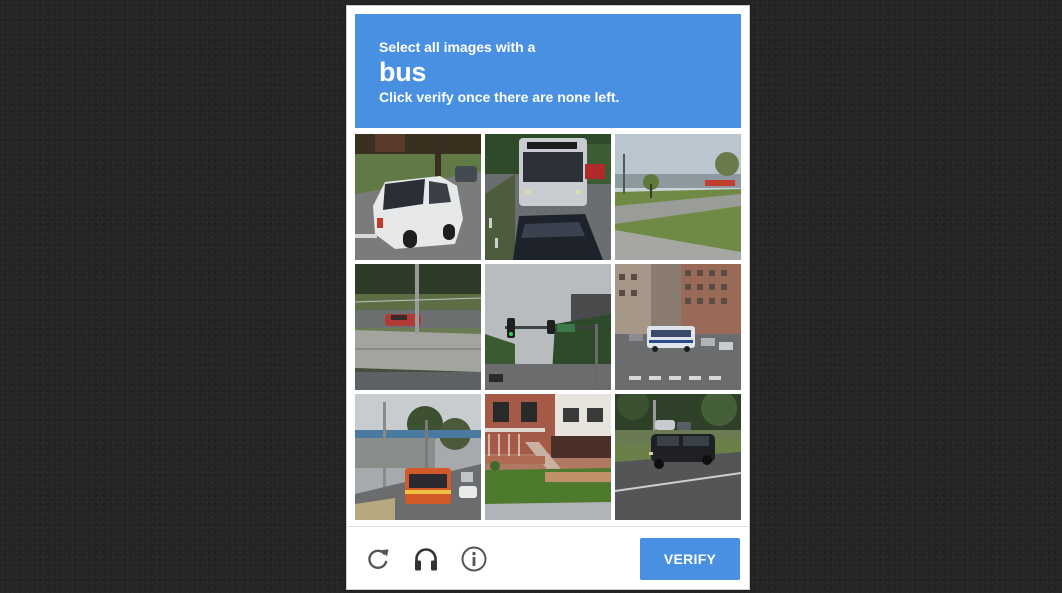  I want to click on reload-icon, so click(378, 559).